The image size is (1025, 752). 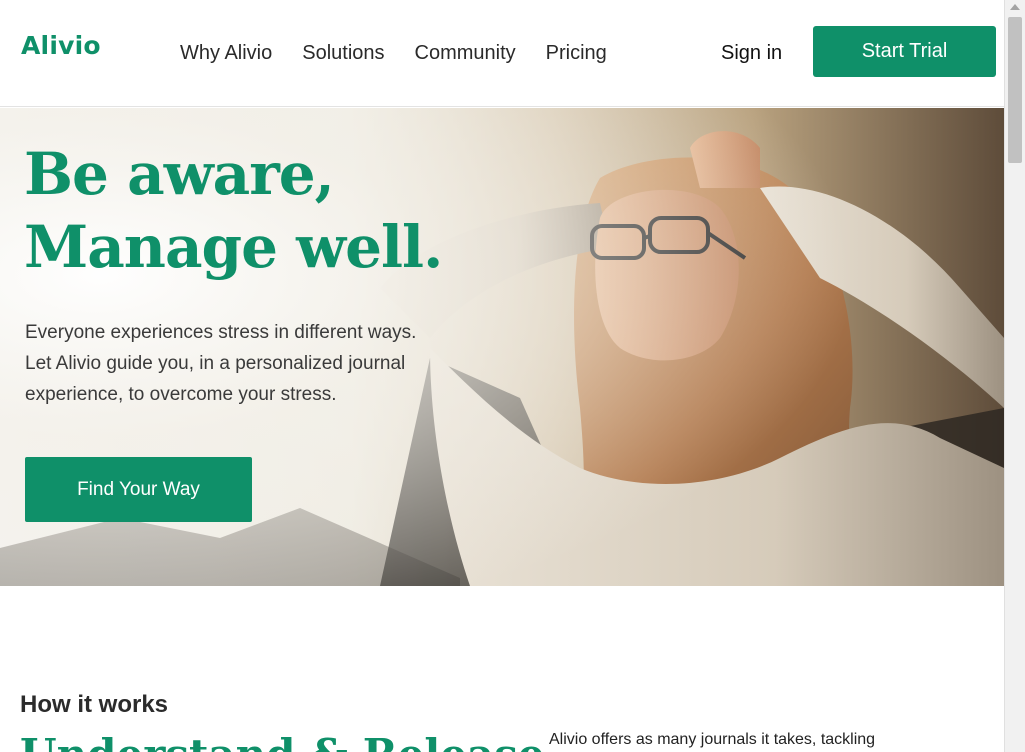 I want to click on start-trial-button: Start Trial, so click(x=904, y=51).